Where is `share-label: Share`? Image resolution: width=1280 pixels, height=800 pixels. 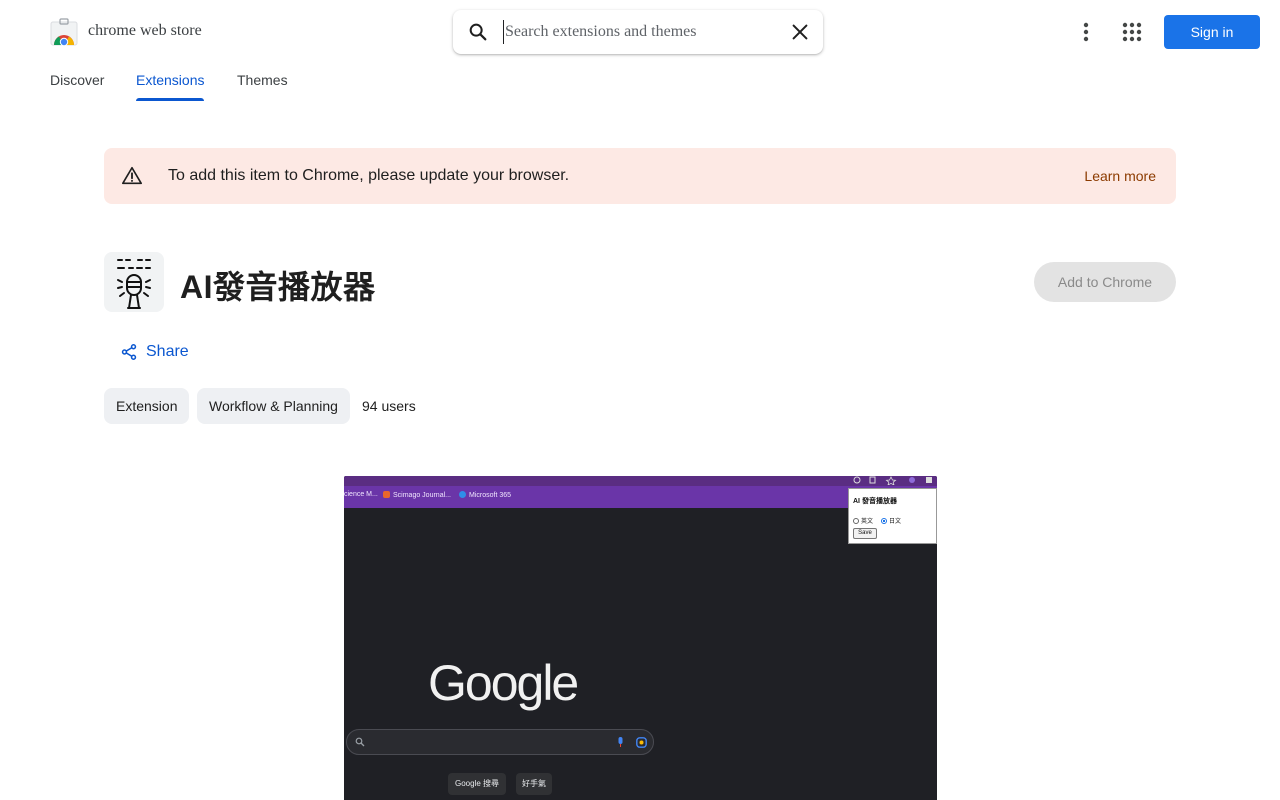 share-label: Share is located at coordinates (167, 351).